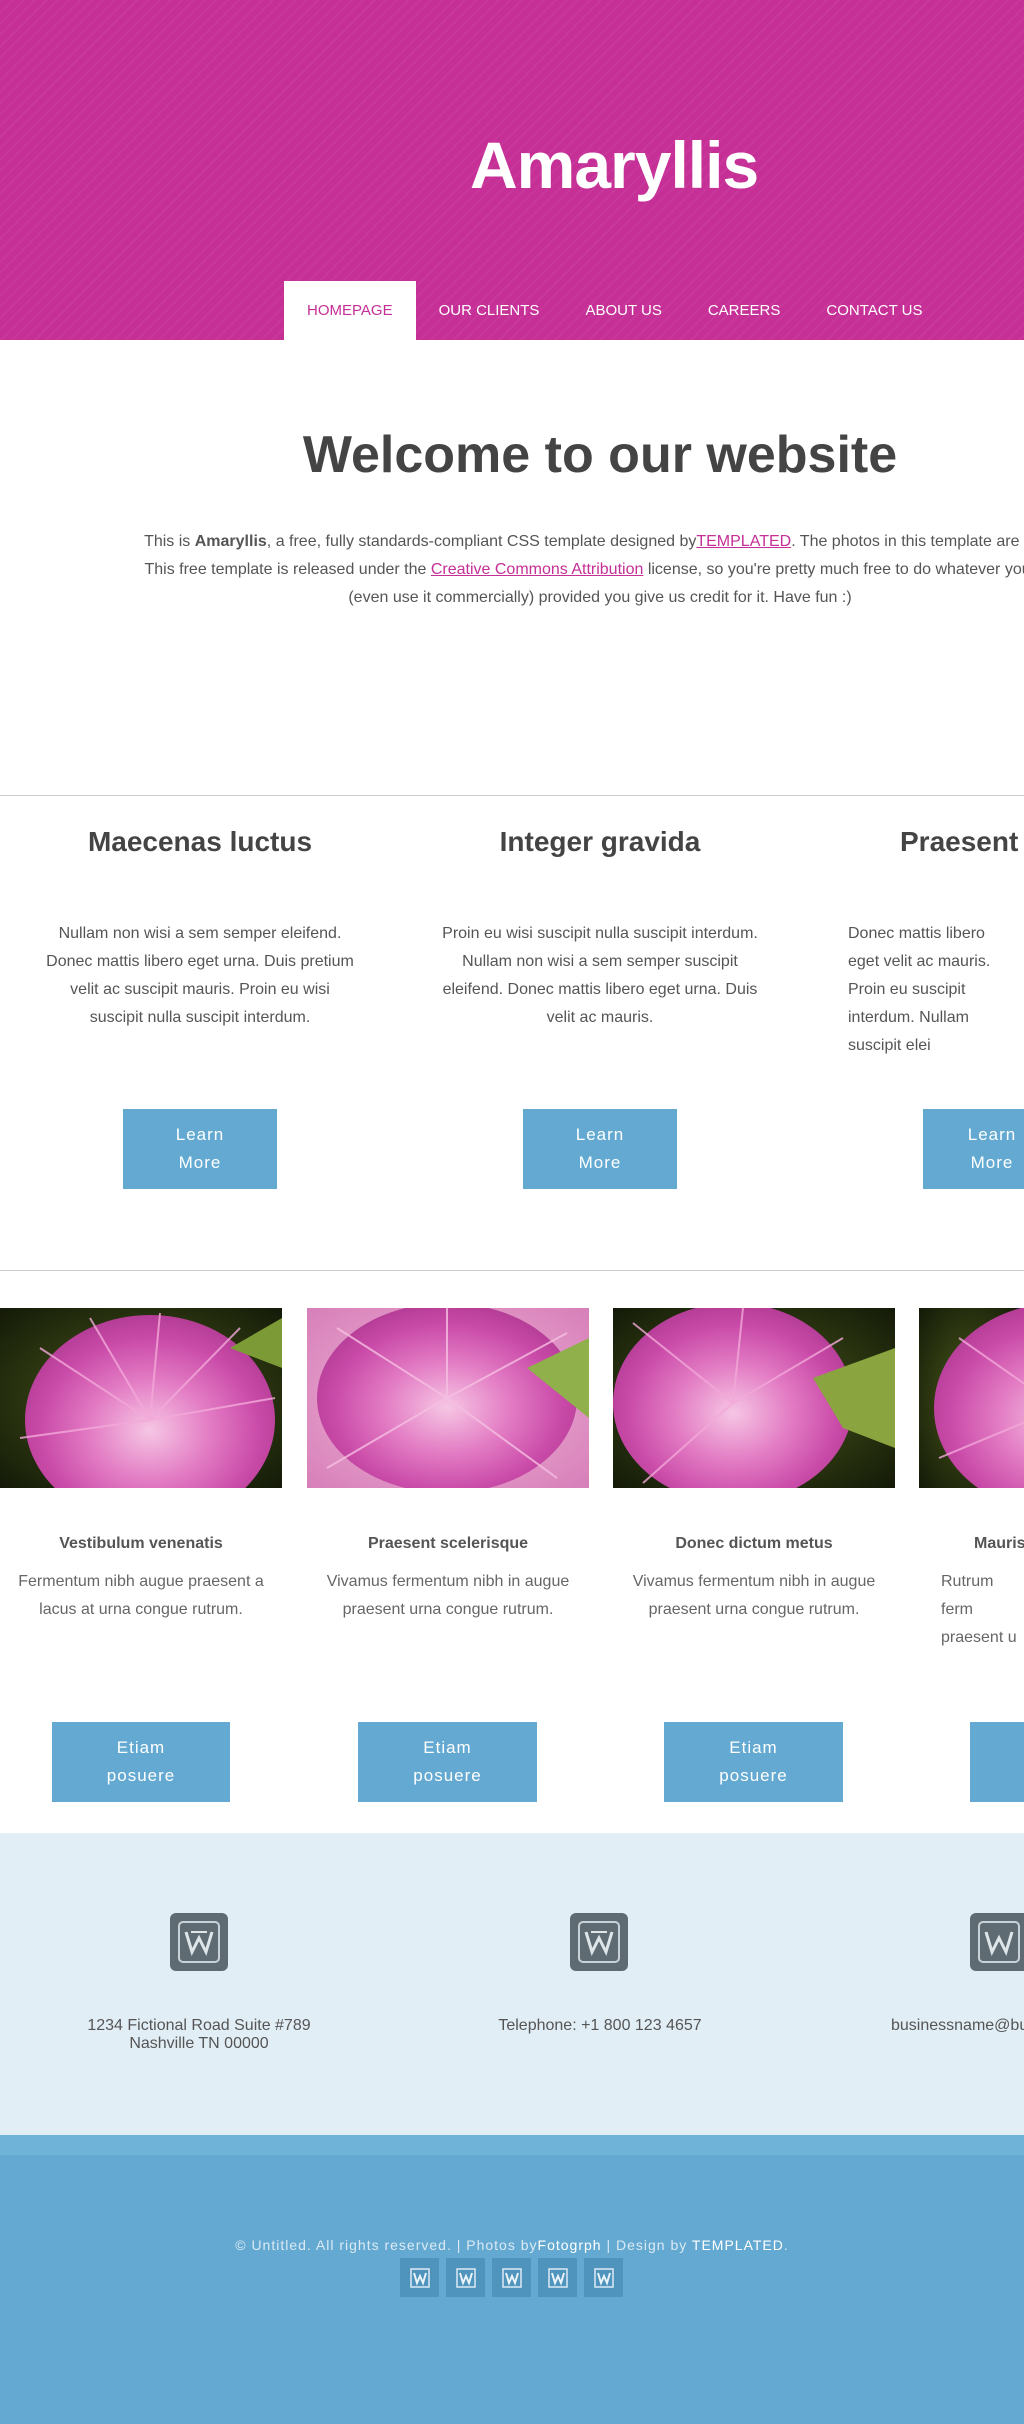 This screenshot has width=1024, height=2424. I want to click on nav-homepage: HOMEPAGE, so click(350, 310).